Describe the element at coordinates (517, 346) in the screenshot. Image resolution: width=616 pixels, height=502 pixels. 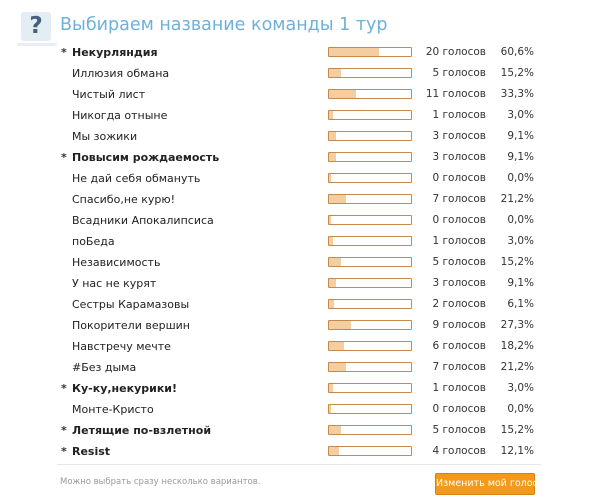
I see `vote-percent: 18,2%` at that location.